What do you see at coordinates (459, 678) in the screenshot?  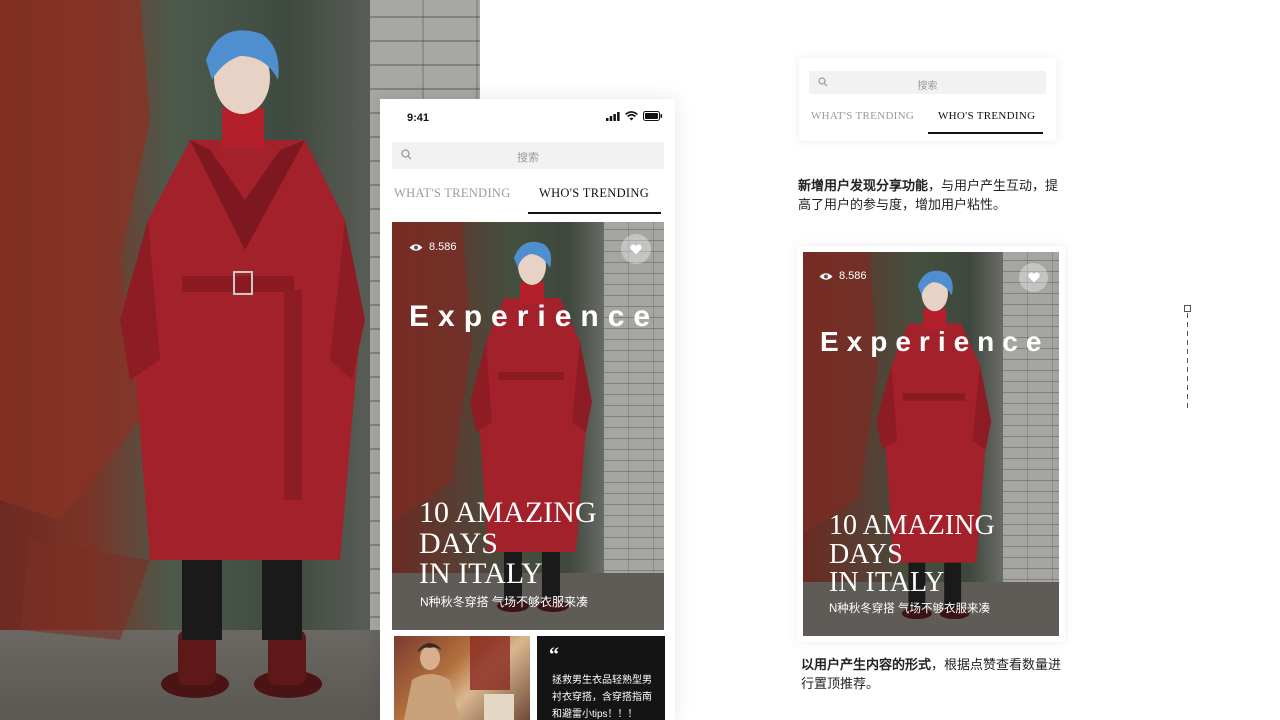 I see `thumbnail-figure` at bounding box center [459, 678].